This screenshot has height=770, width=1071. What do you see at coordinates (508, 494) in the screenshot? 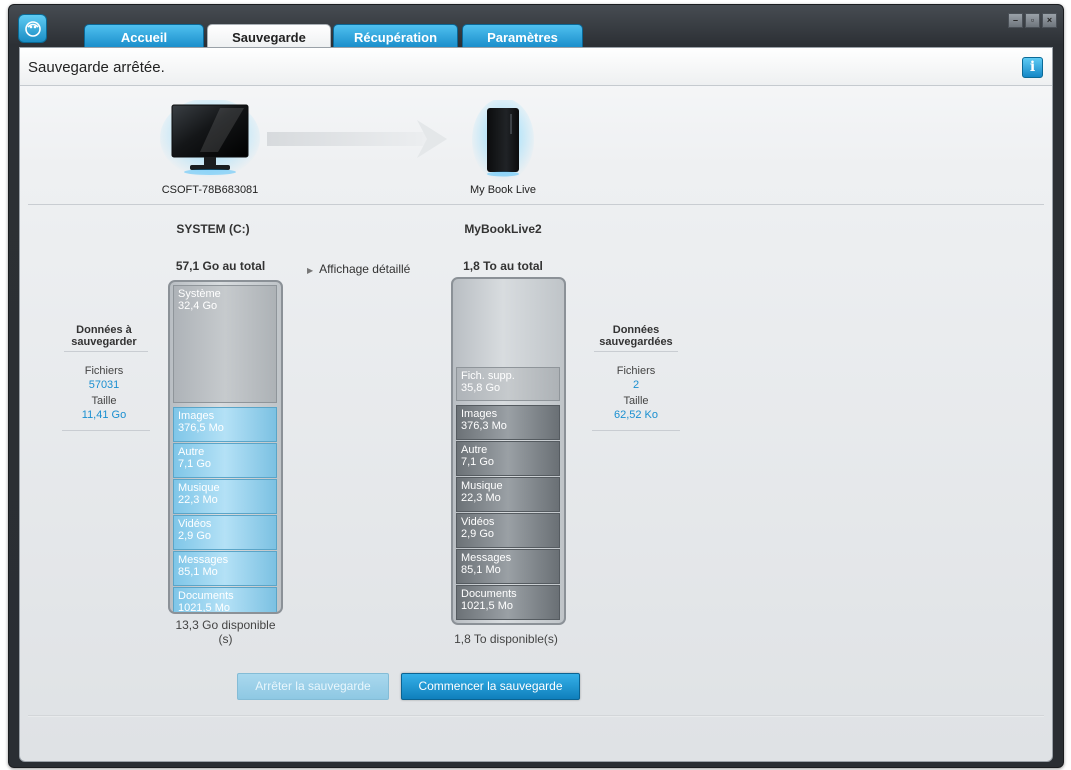
I see `target-segment-musique: Musique 22,3 Mo` at bounding box center [508, 494].